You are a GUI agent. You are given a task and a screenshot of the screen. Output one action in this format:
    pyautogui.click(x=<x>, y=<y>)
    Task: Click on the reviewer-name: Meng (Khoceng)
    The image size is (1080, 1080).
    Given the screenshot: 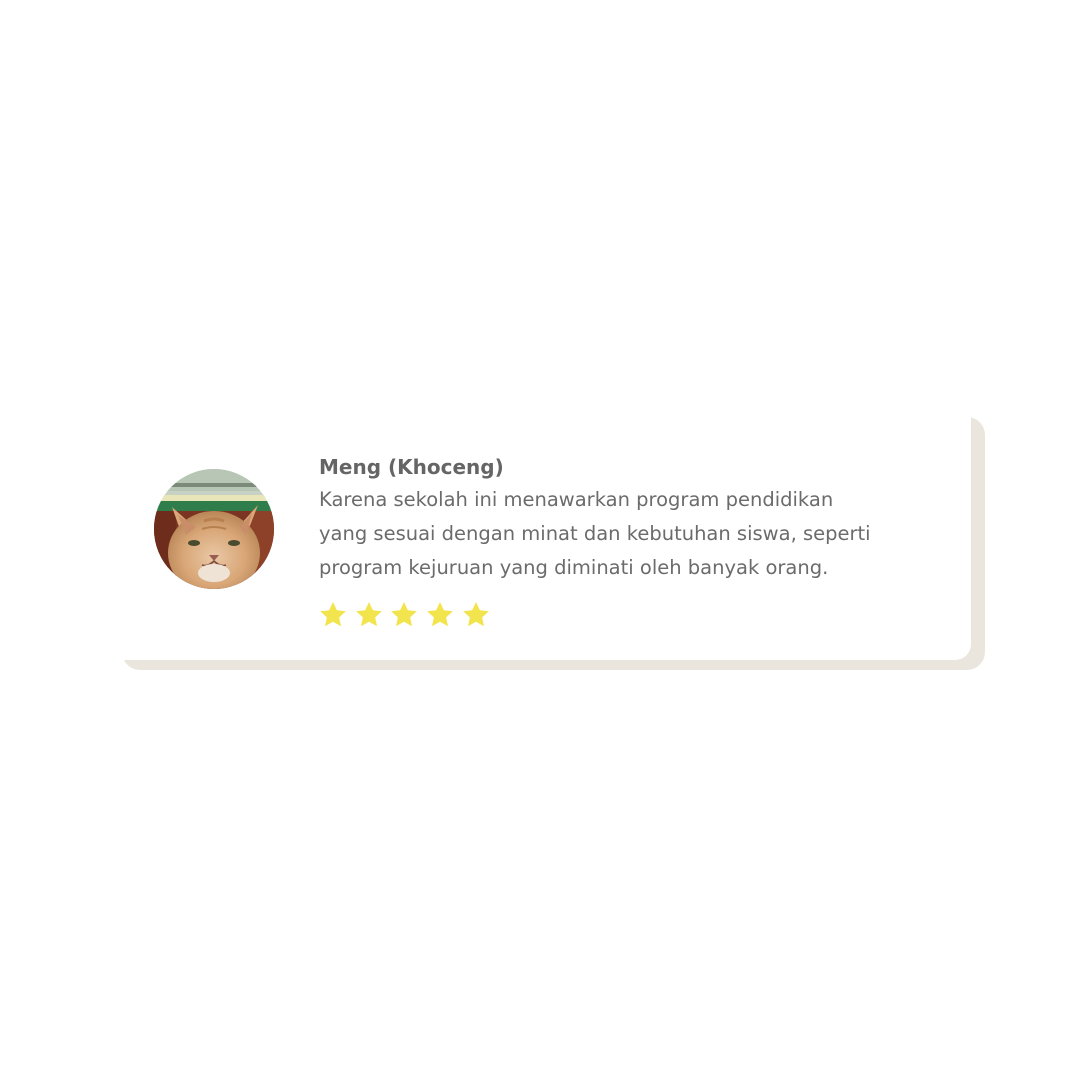 What is the action you would take?
    pyautogui.click(x=411, y=467)
    